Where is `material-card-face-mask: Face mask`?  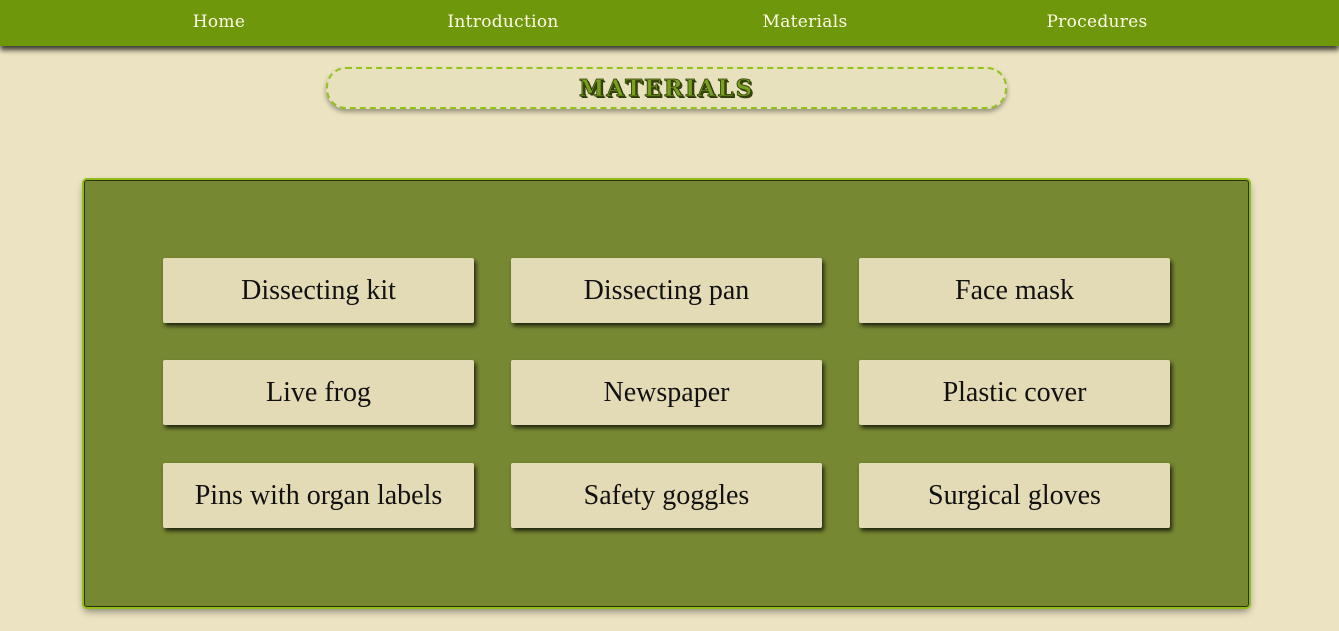
material-card-face-mask: Face mask is located at coordinates (1014, 290).